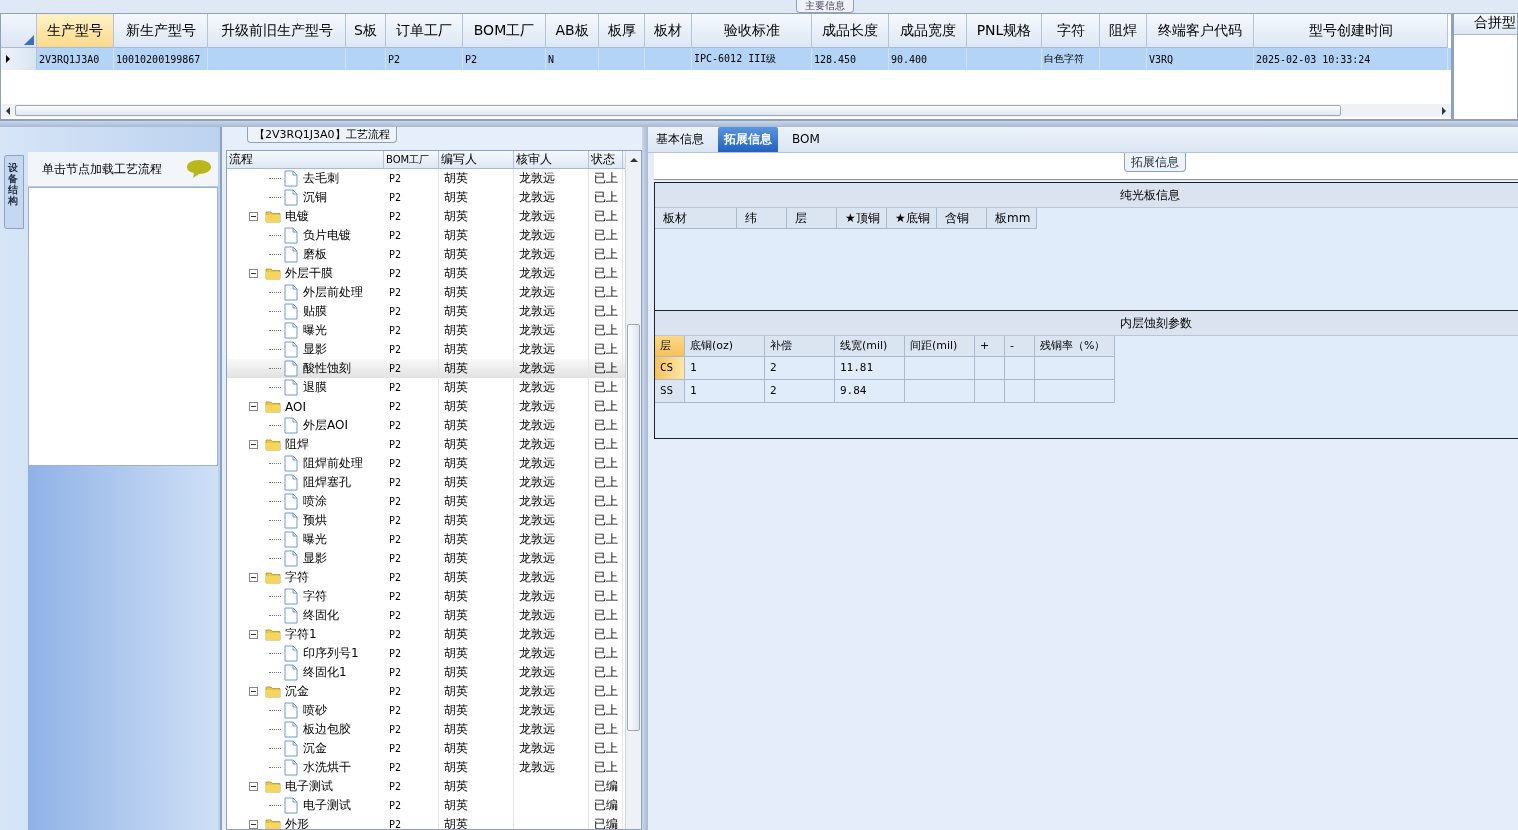 The width and height of the screenshot is (1518, 830). I want to click on column-header: AB板, so click(572, 31).